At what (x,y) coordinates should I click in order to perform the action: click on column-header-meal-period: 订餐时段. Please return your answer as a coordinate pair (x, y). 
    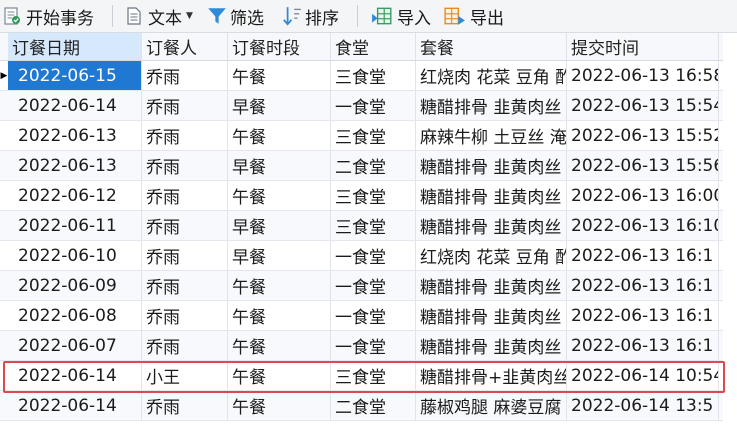
    Looking at the image, I should click on (279, 46).